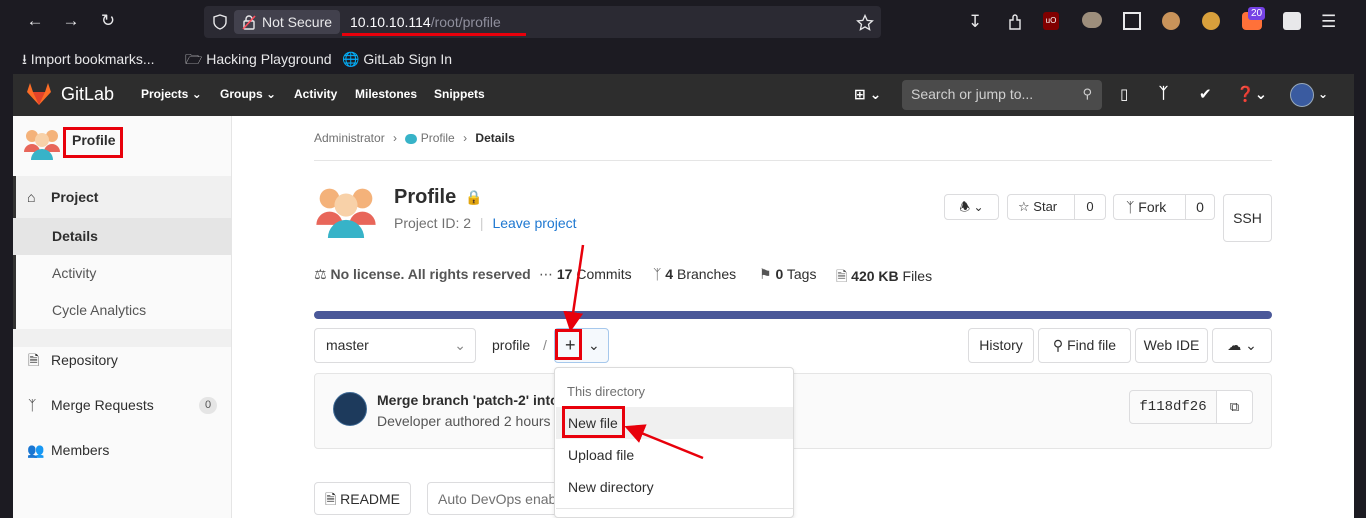  I want to click on history-button: History, so click(1001, 345).